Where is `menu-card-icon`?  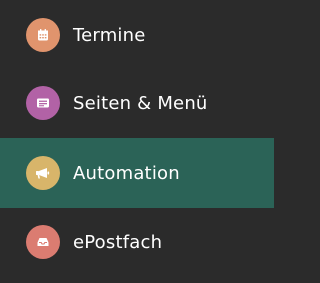 menu-card-icon is located at coordinates (43, 103).